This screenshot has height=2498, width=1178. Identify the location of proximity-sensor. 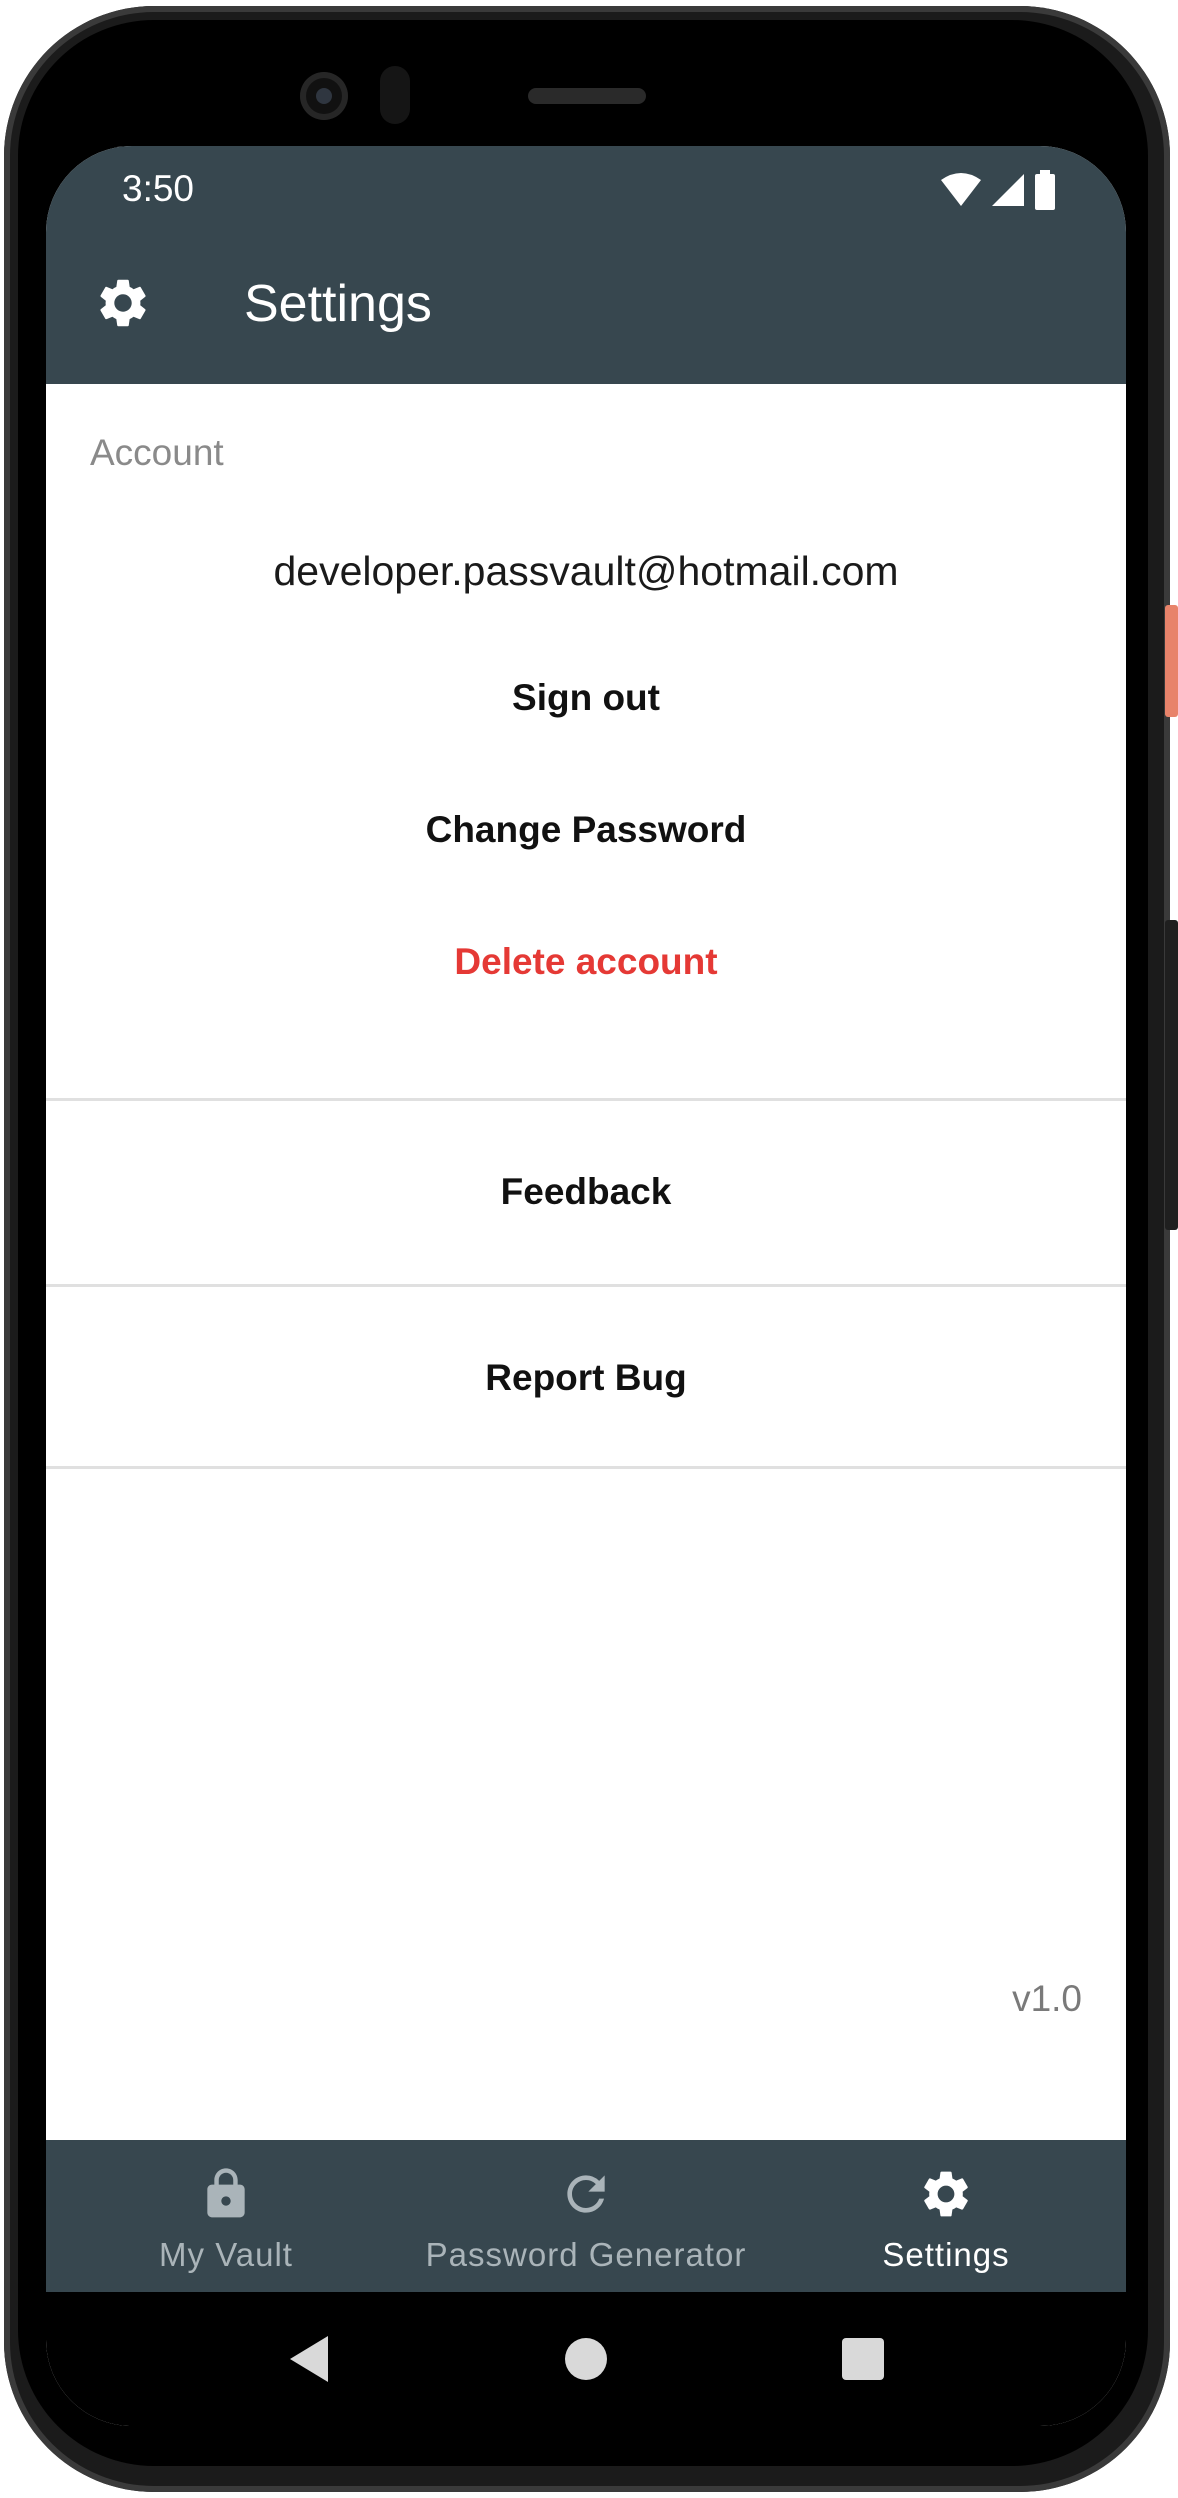
(395, 95).